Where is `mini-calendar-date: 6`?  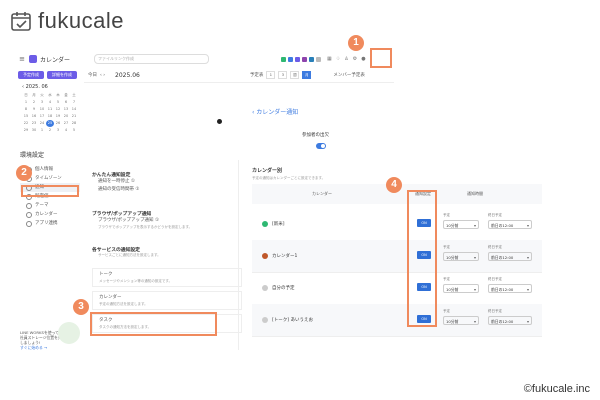
mini-calendar-date: 6 is located at coordinates (66, 102).